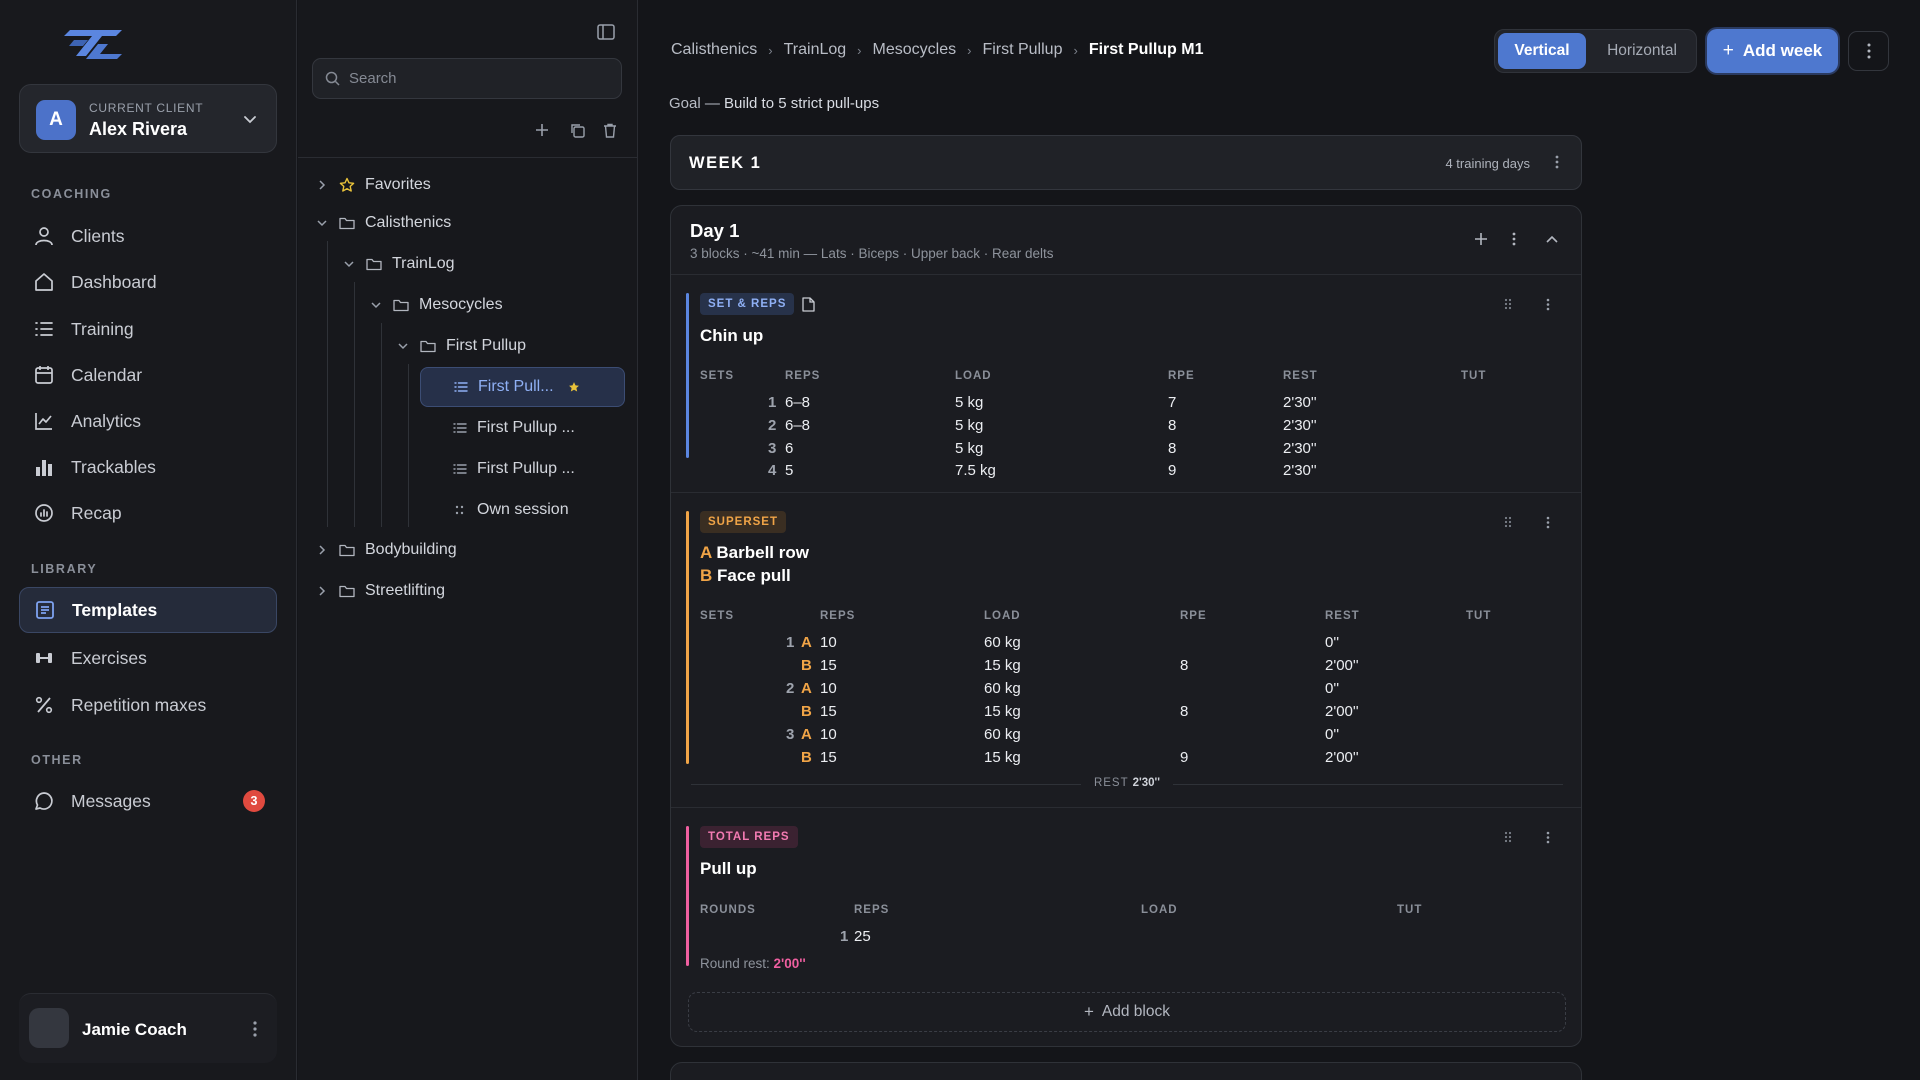 This screenshot has width=1920, height=1080. I want to click on tree-item-bodybuilding: Bodybuilding, so click(385, 550).